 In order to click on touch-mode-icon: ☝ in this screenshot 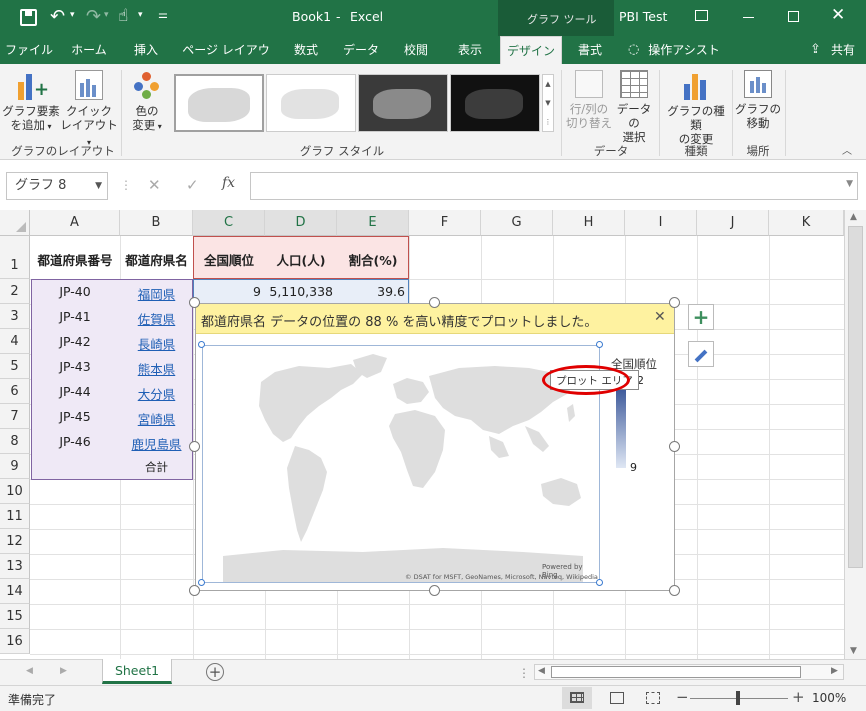, I will do `click(123, 16)`.